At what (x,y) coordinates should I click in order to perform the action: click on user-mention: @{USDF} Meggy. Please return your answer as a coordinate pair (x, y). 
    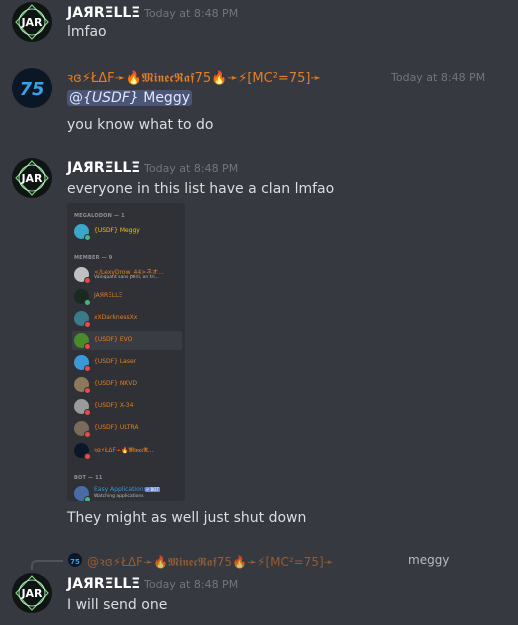
    Looking at the image, I should click on (129, 98).